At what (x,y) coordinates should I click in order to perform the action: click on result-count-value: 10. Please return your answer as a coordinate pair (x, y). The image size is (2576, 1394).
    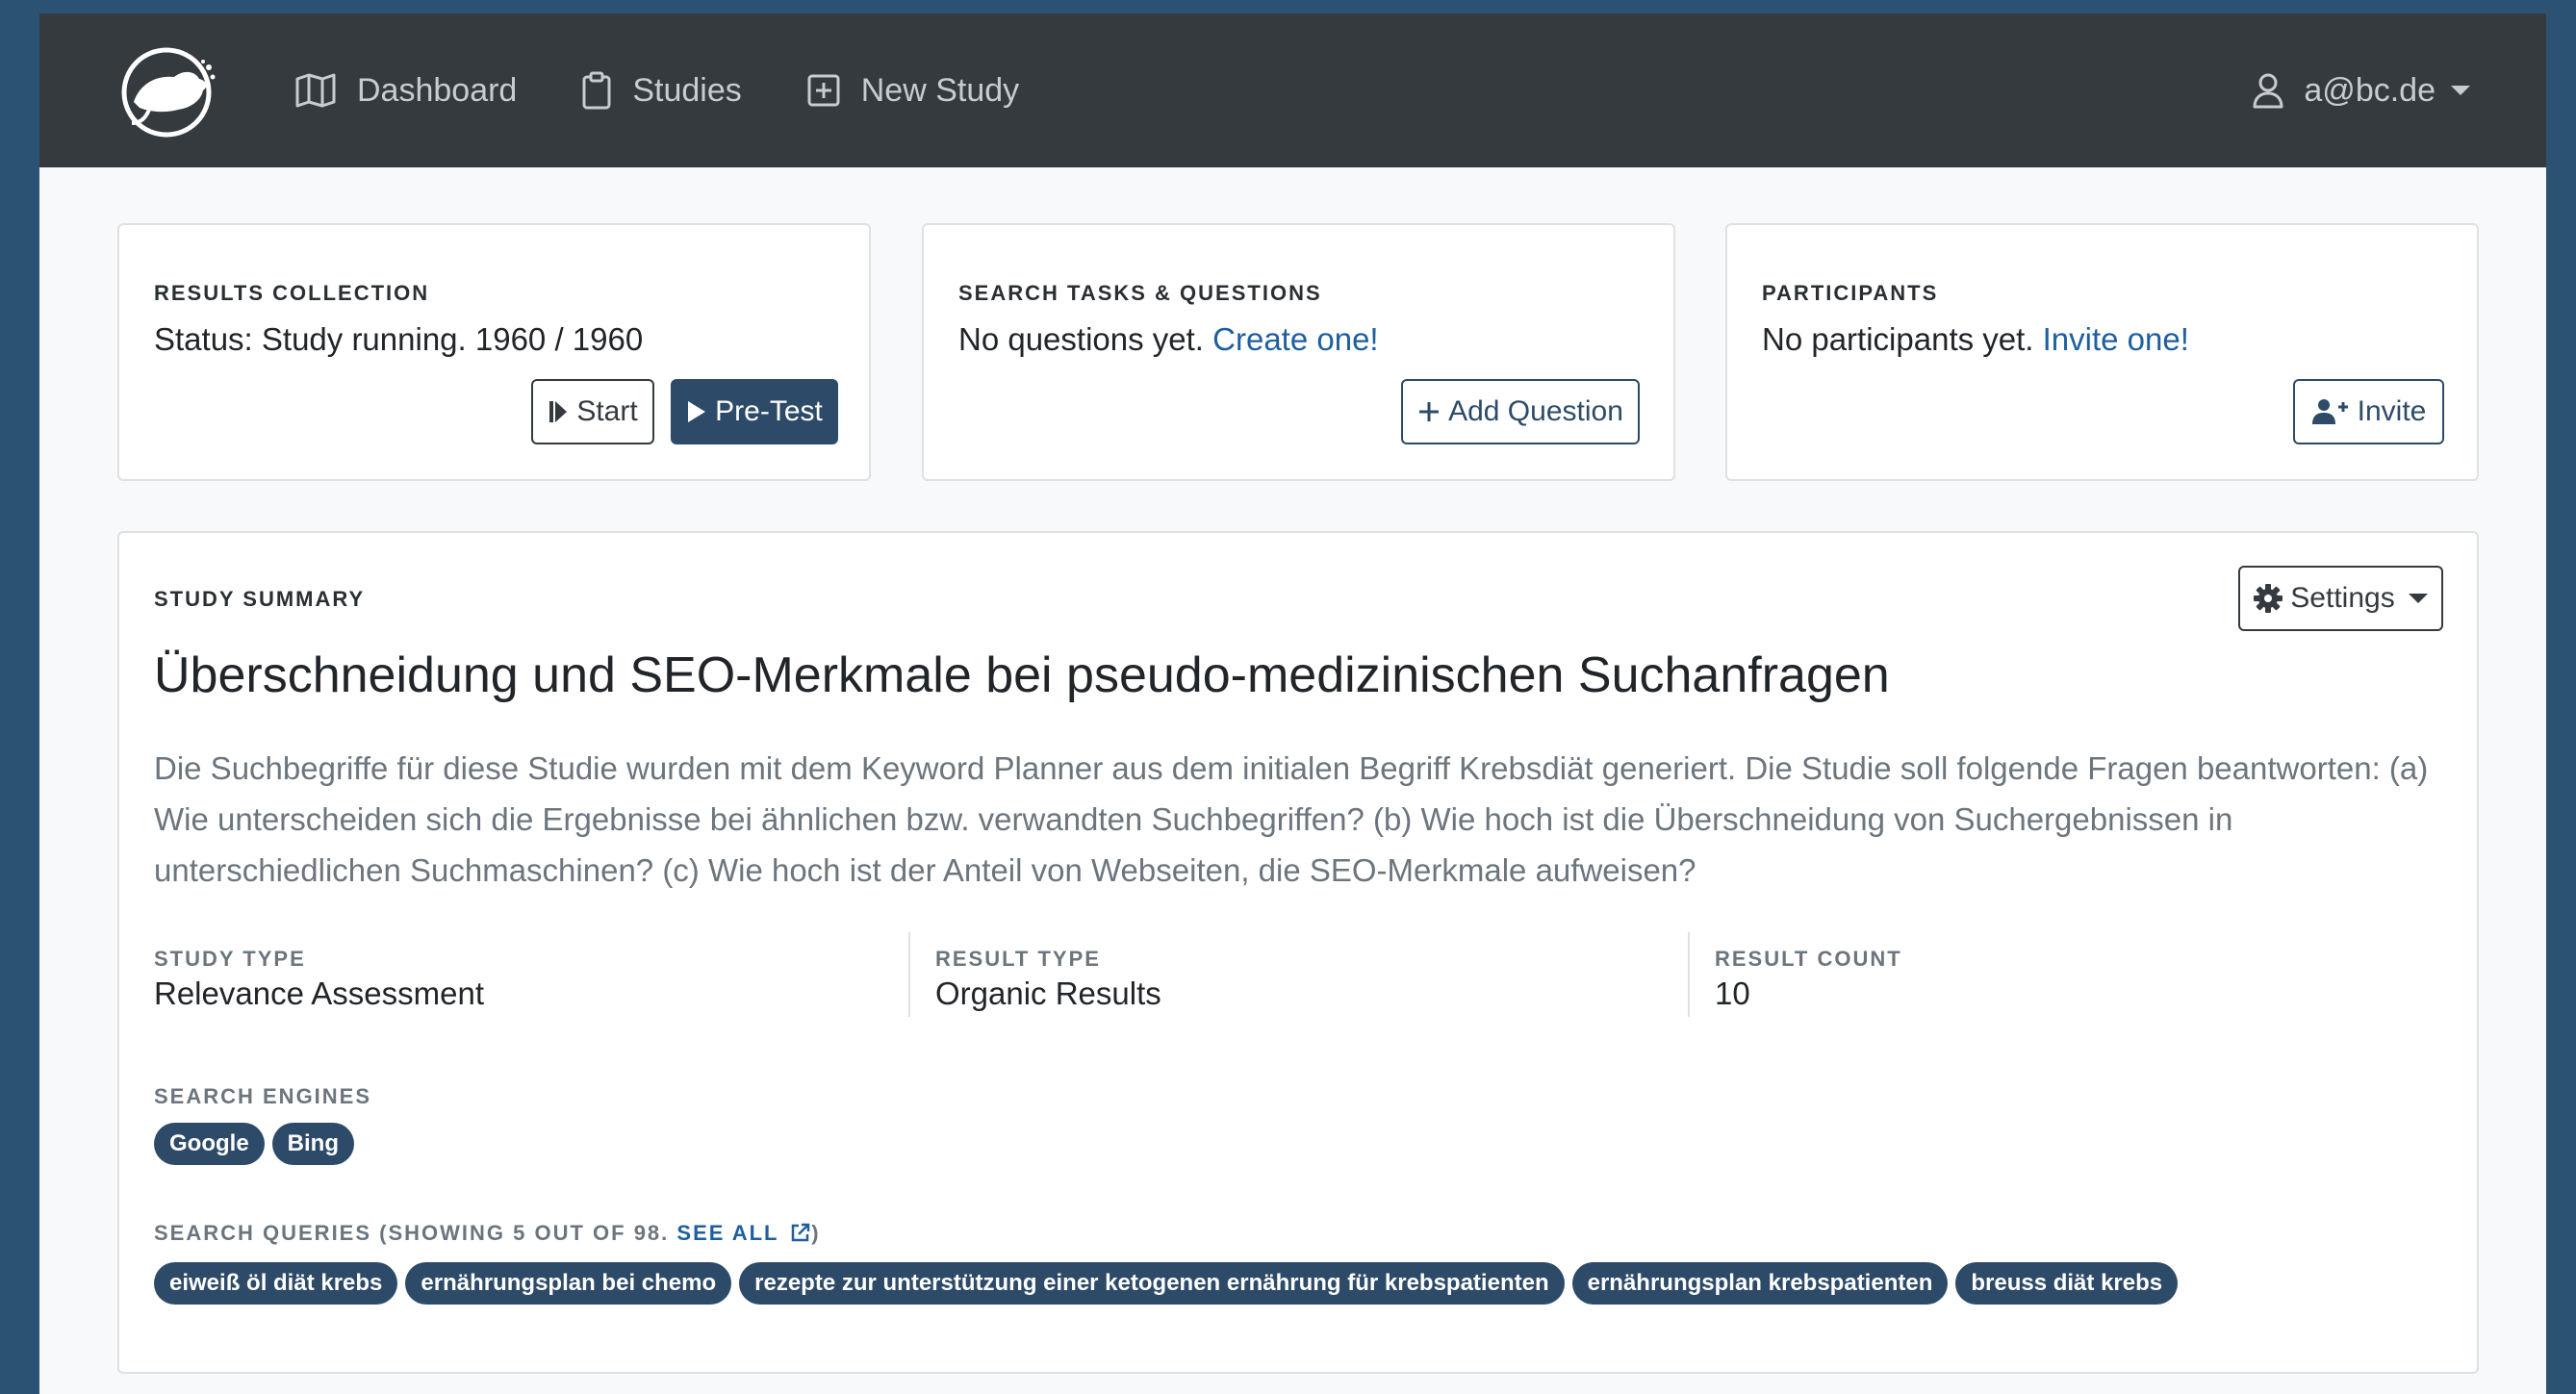
    Looking at the image, I should click on (1732, 993).